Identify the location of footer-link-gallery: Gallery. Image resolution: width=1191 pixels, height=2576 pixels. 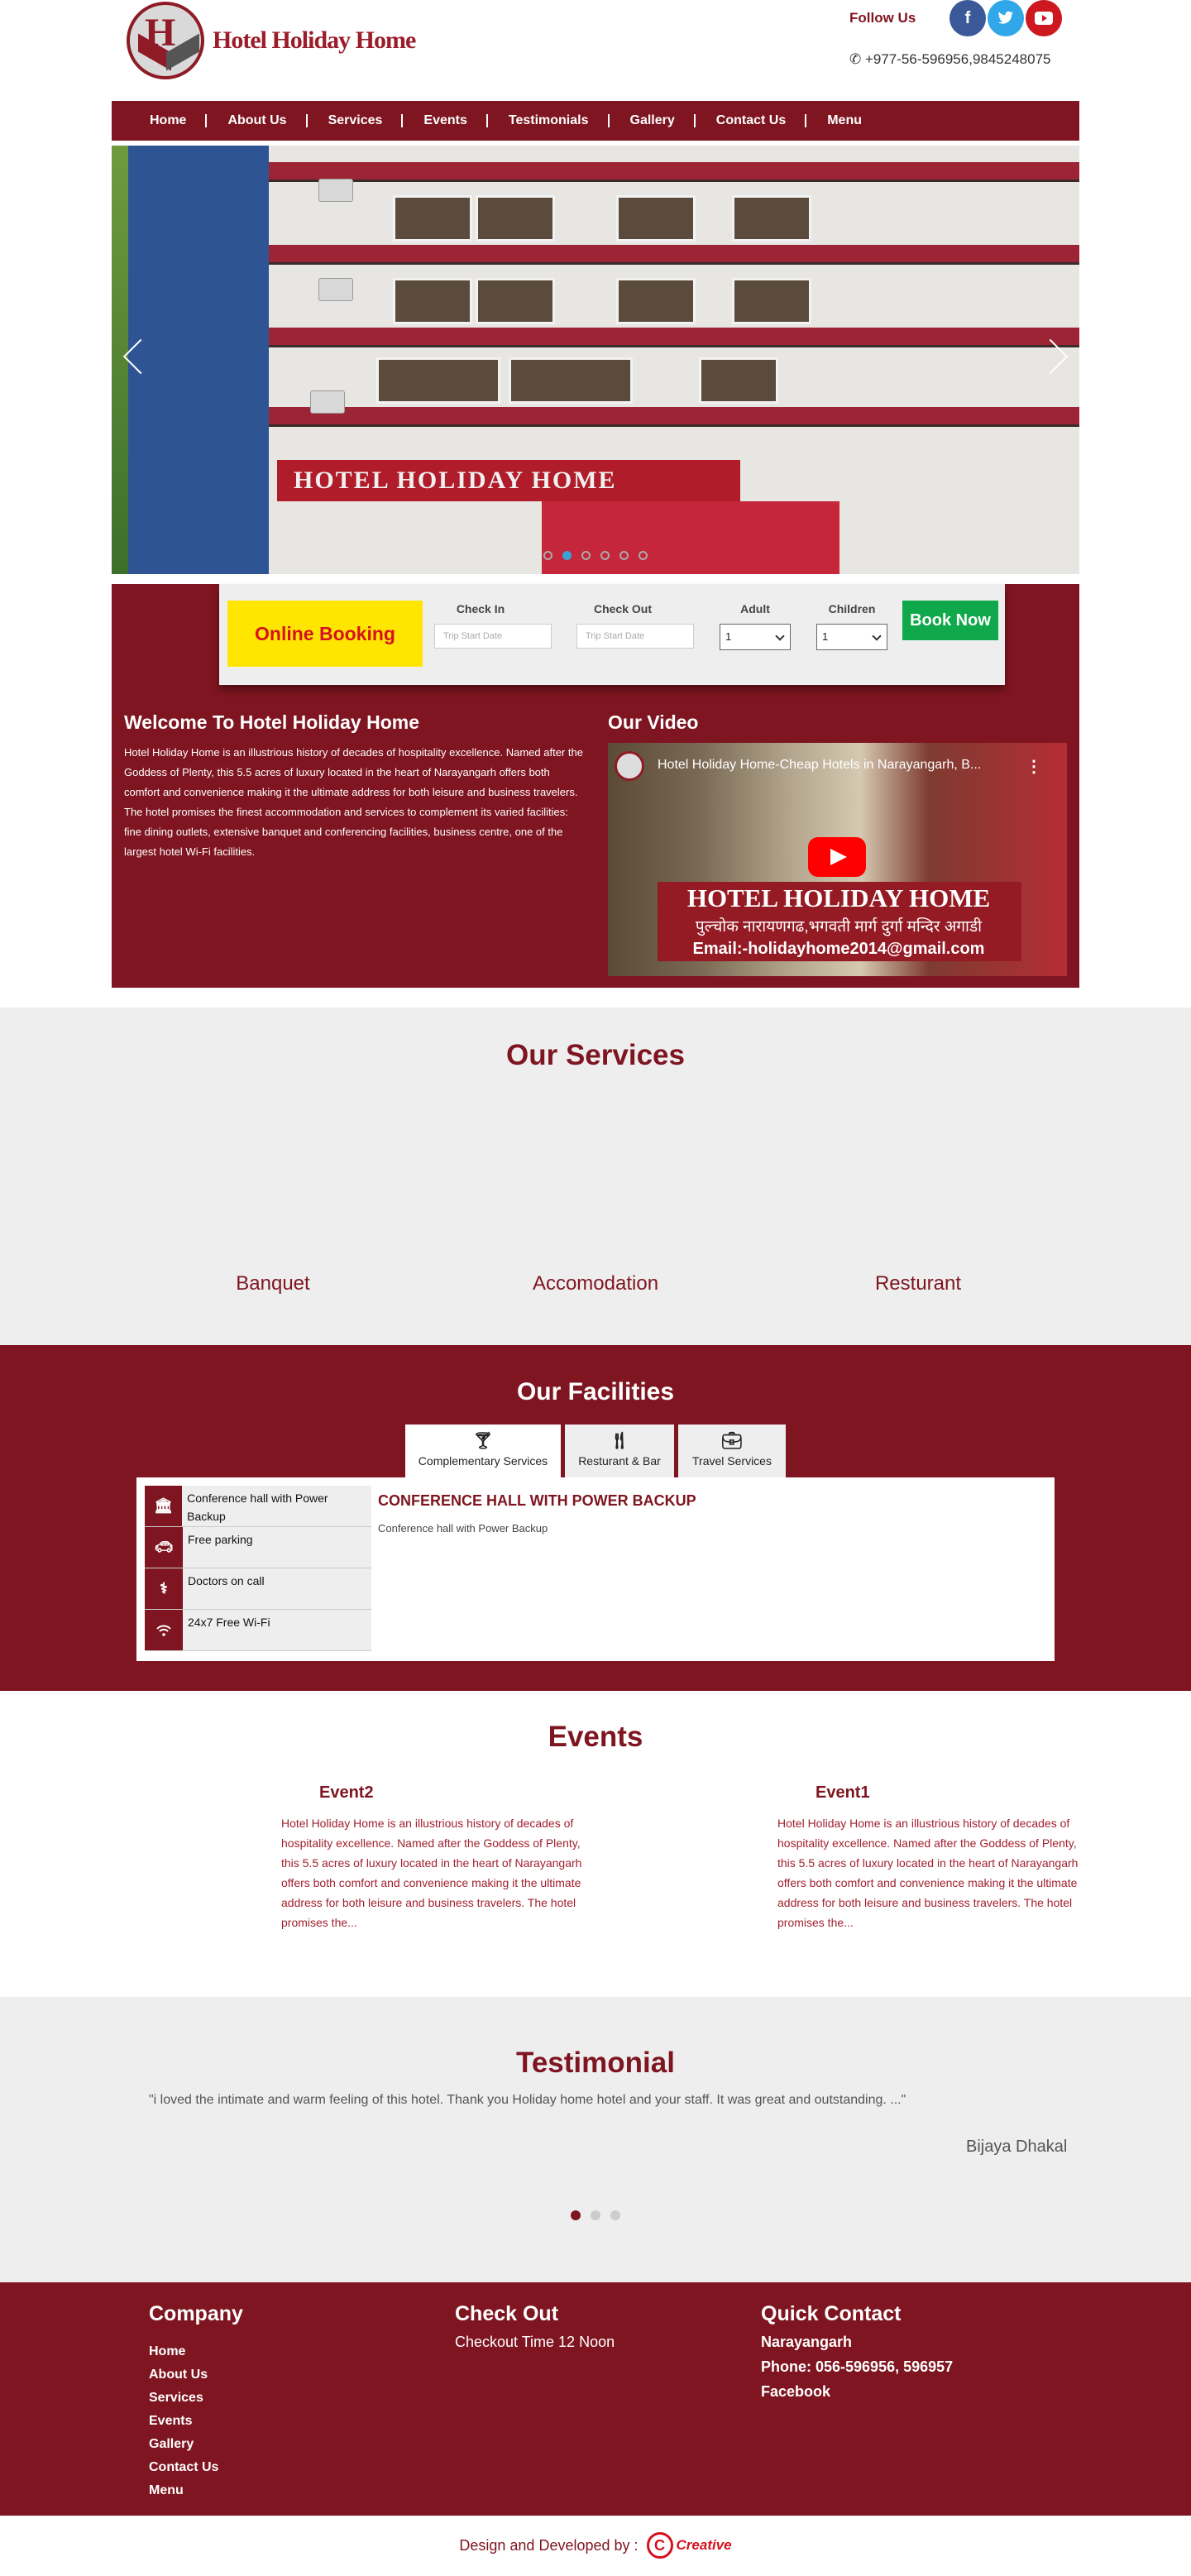
(183, 2444).